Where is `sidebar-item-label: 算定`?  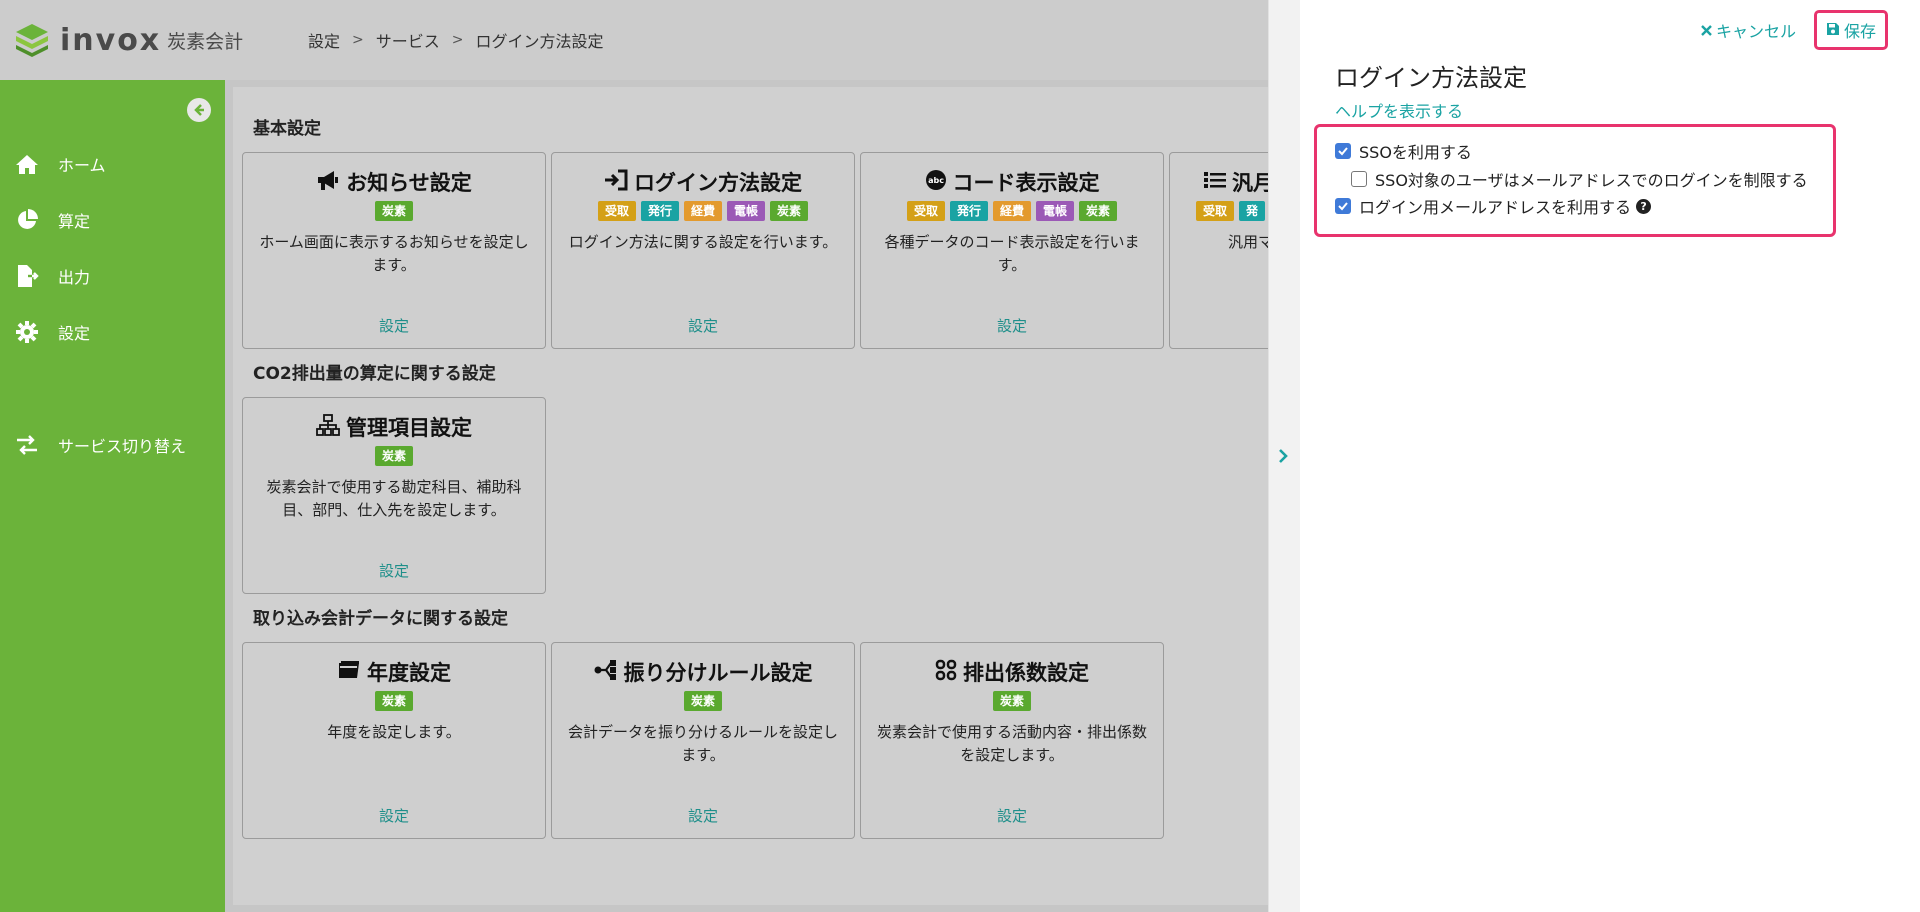
sidebar-item-label: 算定 is located at coordinates (74, 221).